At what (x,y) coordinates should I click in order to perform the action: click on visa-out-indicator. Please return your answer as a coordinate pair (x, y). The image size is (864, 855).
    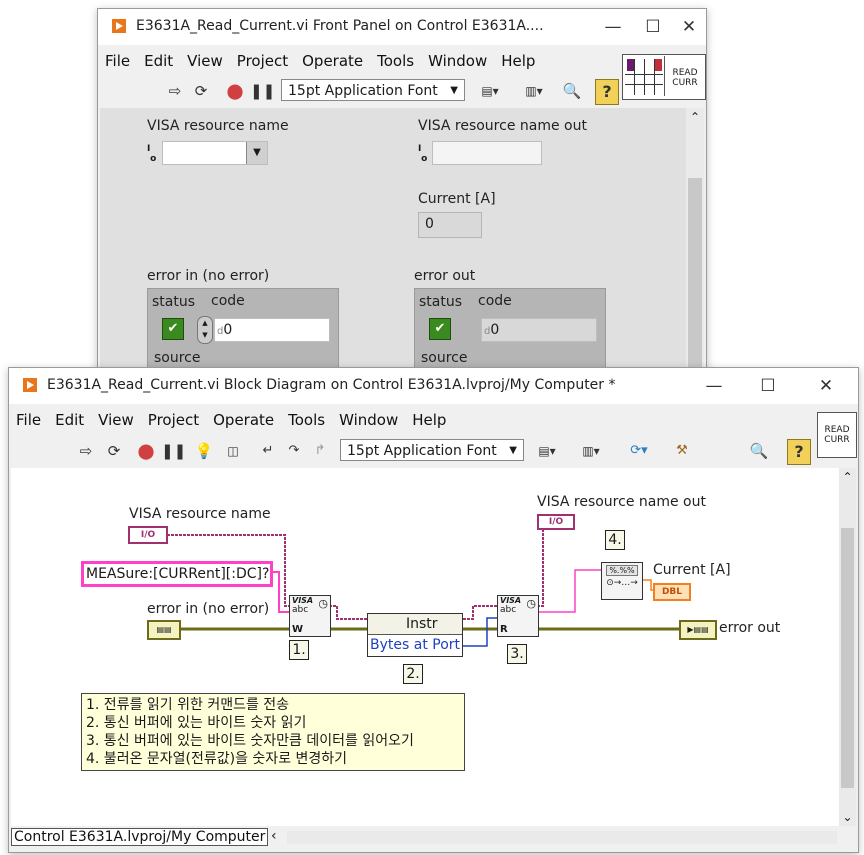
    Looking at the image, I should click on (487, 153).